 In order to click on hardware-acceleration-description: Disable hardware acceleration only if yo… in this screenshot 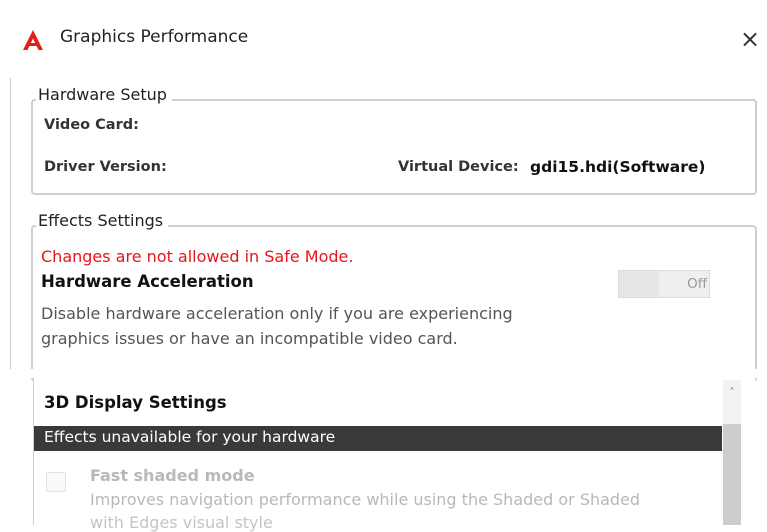, I will do `click(321, 326)`.